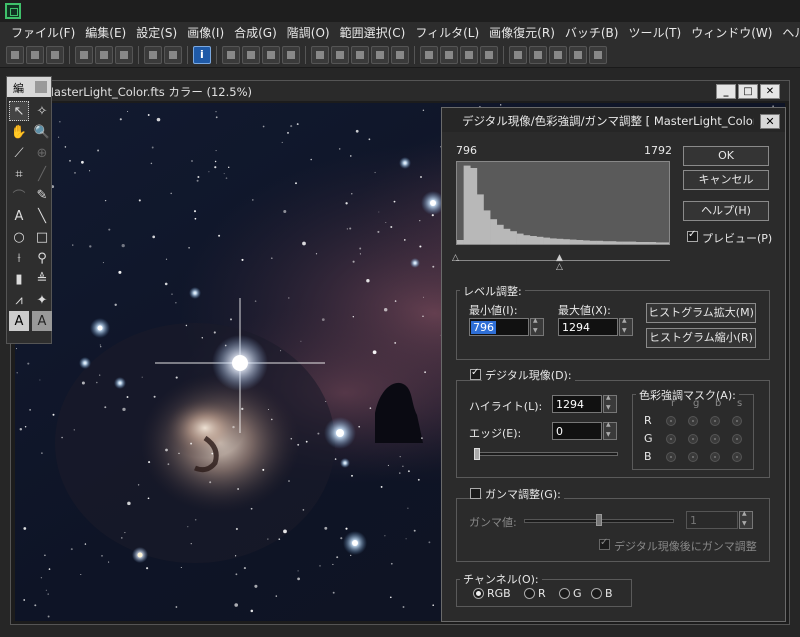  I want to click on curve-icon, so click(251, 54).